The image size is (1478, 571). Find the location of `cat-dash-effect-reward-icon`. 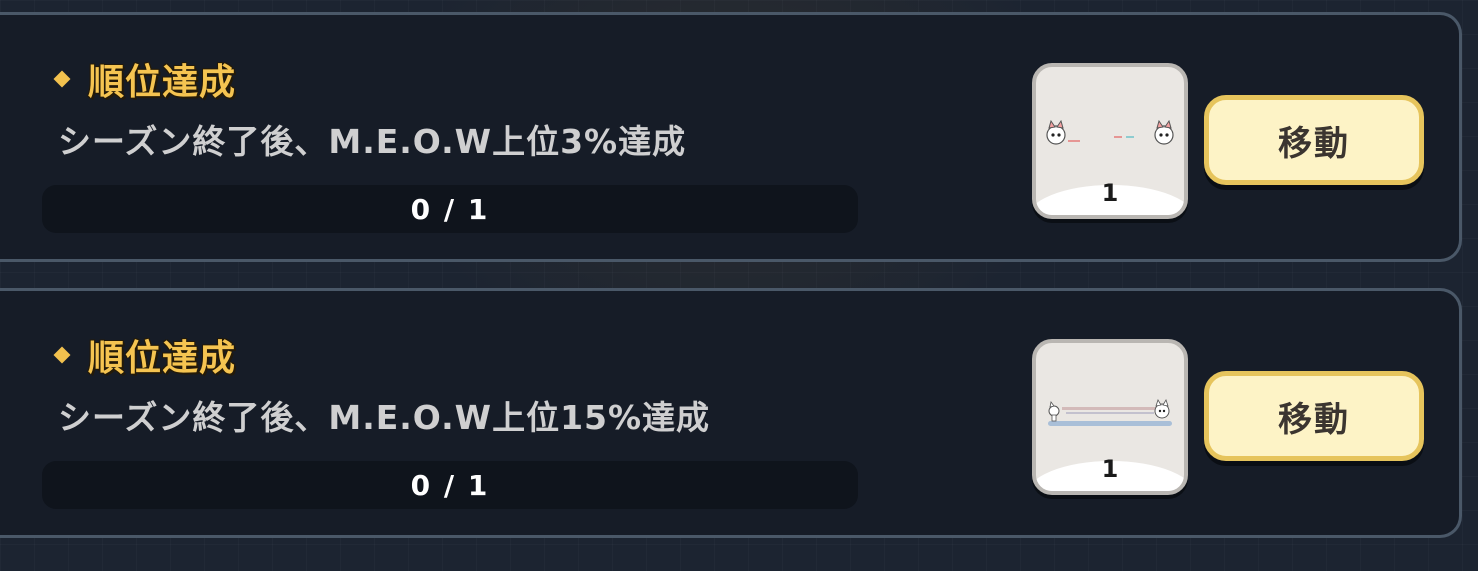

cat-dash-effect-reward-icon is located at coordinates (1110, 412).